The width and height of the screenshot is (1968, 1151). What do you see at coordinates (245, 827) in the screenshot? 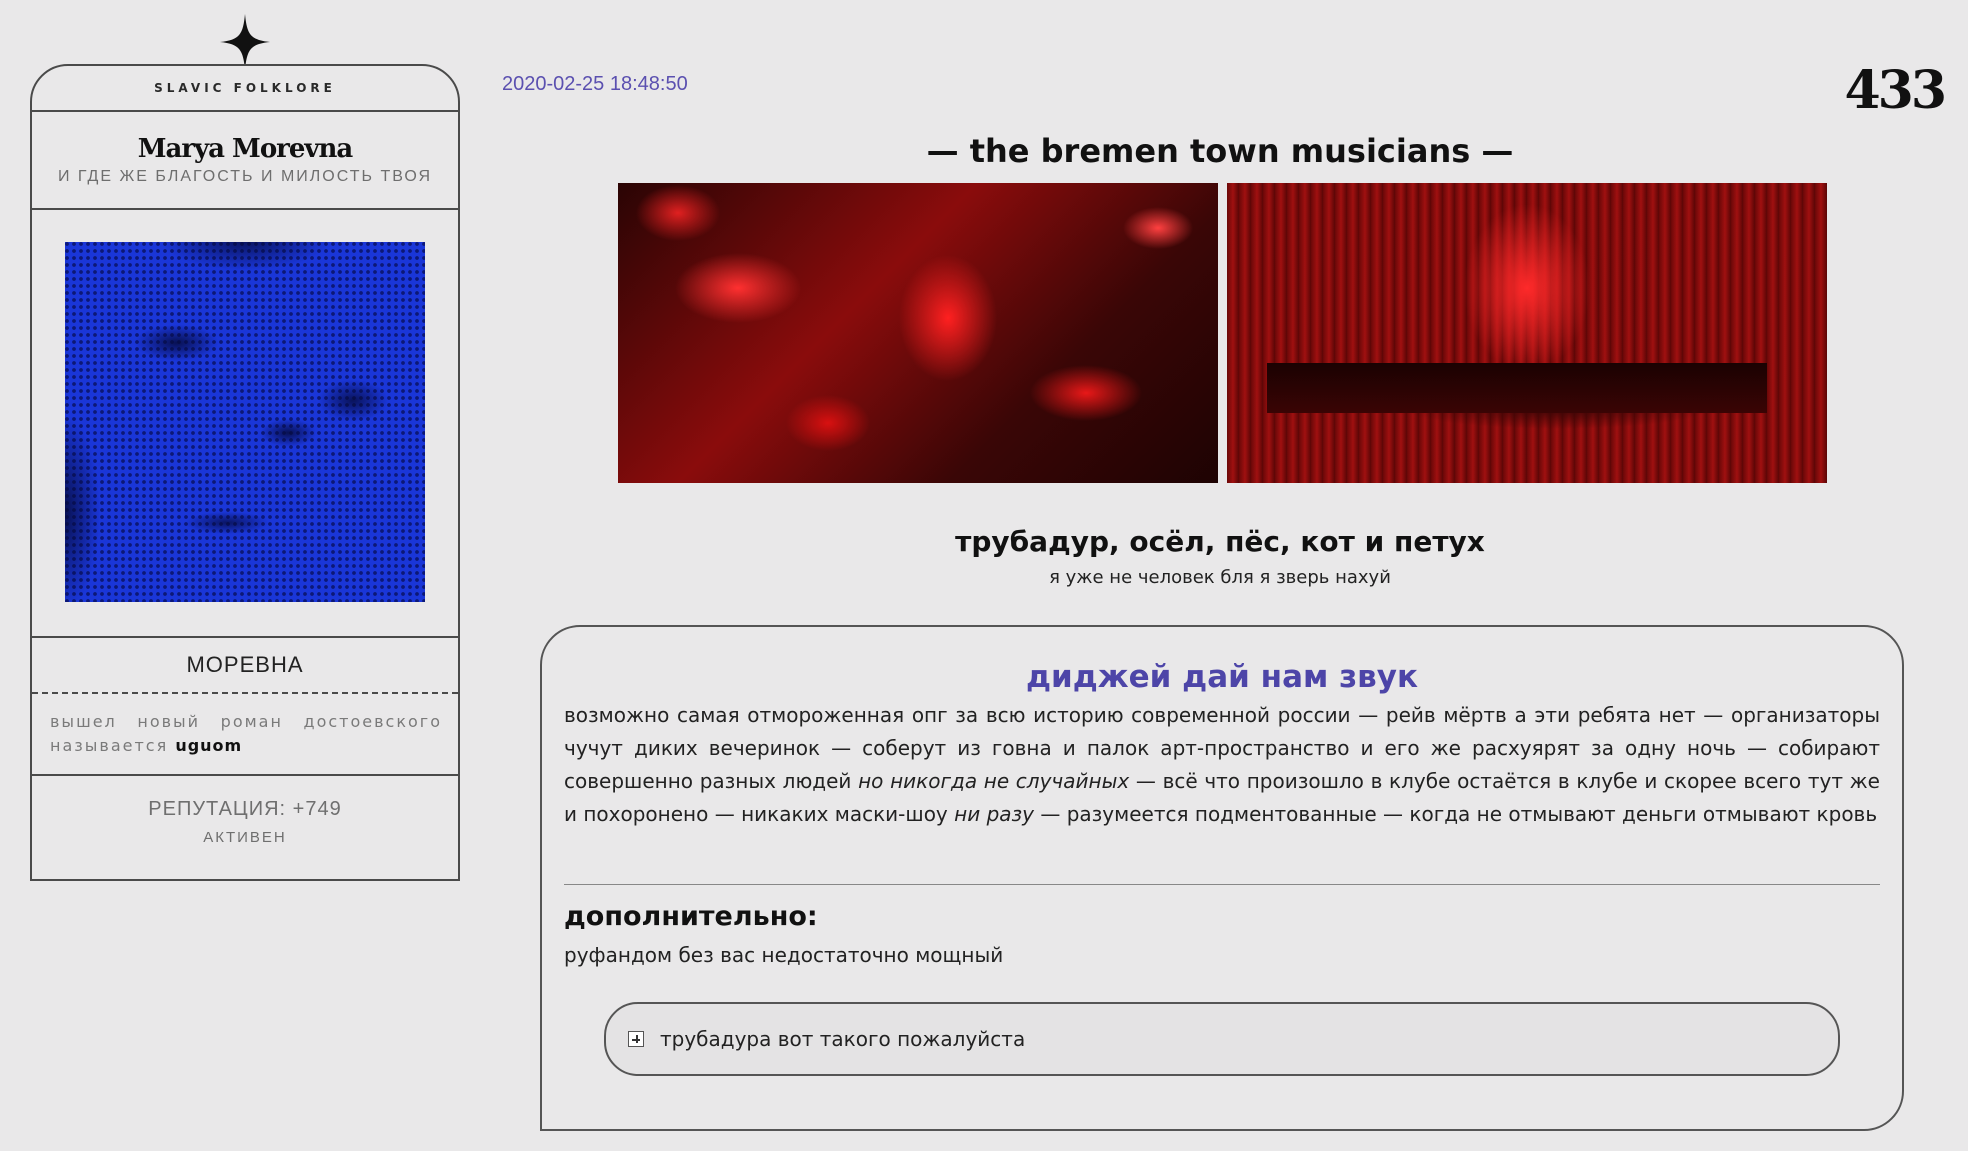
I see `reputation-section: РЕПУТАЦИЯ: +749 АКТИВЕН` at bounding box center [245, 827].